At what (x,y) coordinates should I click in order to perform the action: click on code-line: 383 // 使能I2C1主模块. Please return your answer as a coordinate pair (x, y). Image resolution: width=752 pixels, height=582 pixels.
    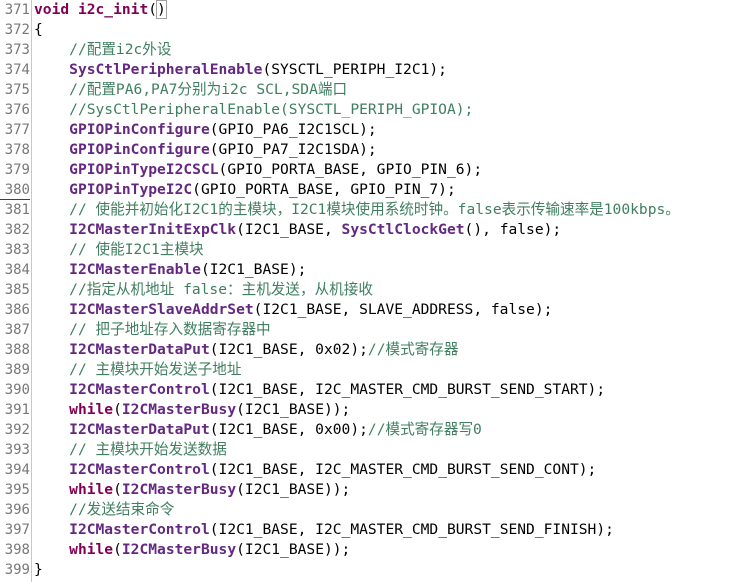
    Looking at the image, I should click on (376, 250).